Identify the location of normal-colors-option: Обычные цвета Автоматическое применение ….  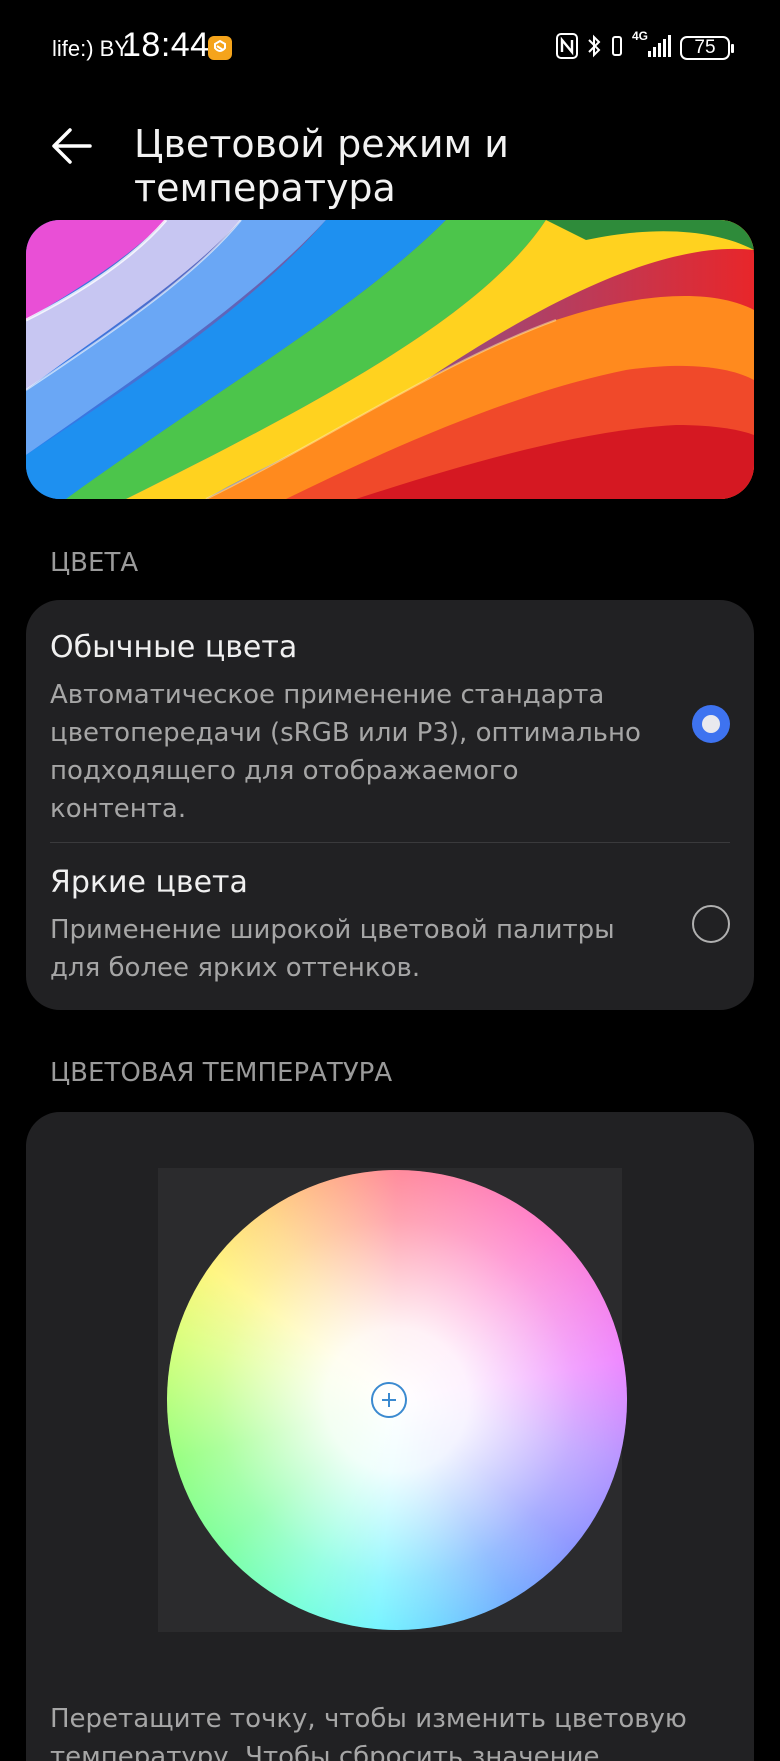
(390, 730).